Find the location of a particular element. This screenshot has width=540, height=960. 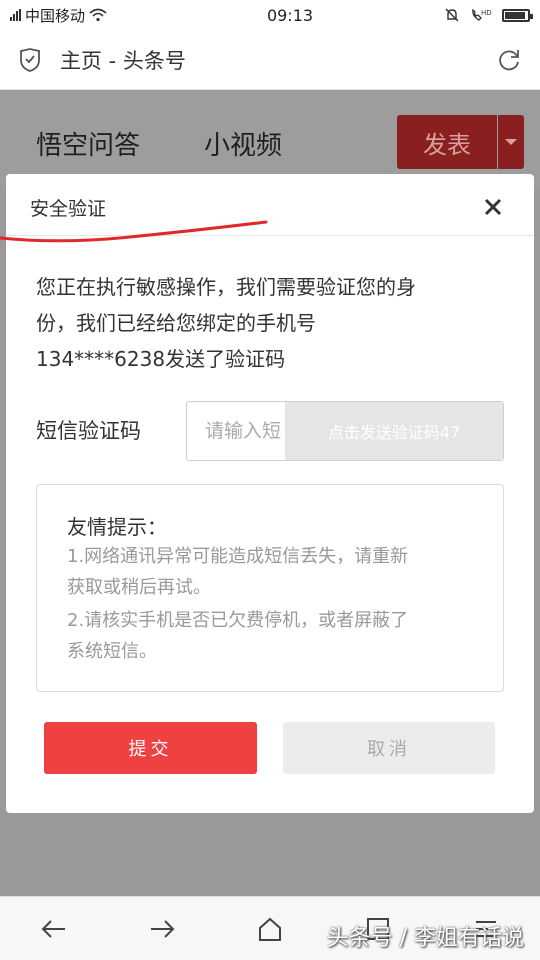

tips-line: 系统短信。 is located at coordinates (112, 651).